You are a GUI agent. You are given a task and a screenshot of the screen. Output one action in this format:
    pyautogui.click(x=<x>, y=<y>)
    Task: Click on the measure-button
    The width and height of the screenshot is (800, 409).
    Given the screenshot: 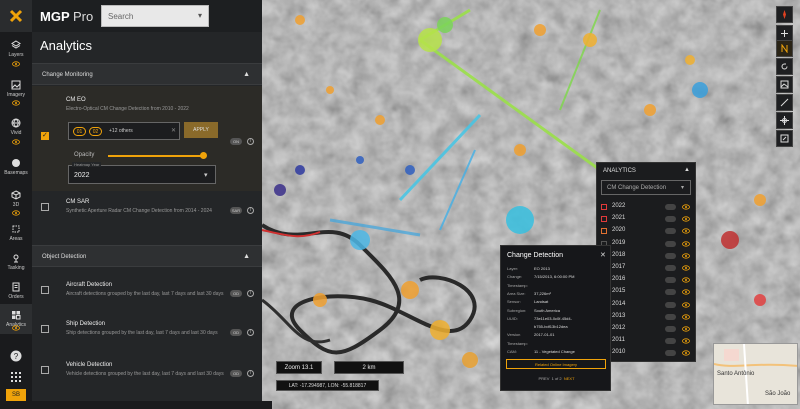 What is the action you would take?
    pyautogui.click(x=784, y=102)
    